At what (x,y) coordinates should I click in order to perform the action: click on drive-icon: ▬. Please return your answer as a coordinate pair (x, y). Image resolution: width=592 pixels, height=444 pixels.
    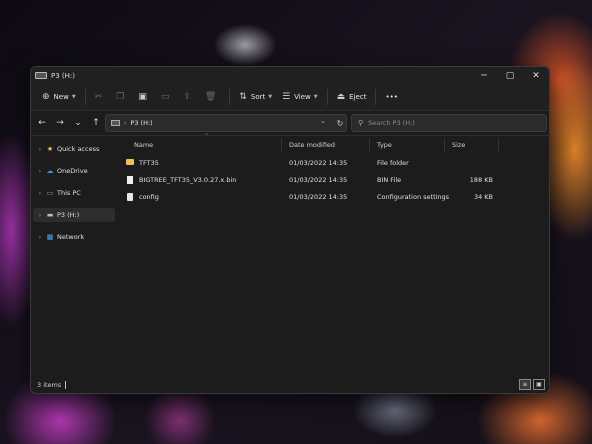
    Looking at the image, I should click on (50, 215).